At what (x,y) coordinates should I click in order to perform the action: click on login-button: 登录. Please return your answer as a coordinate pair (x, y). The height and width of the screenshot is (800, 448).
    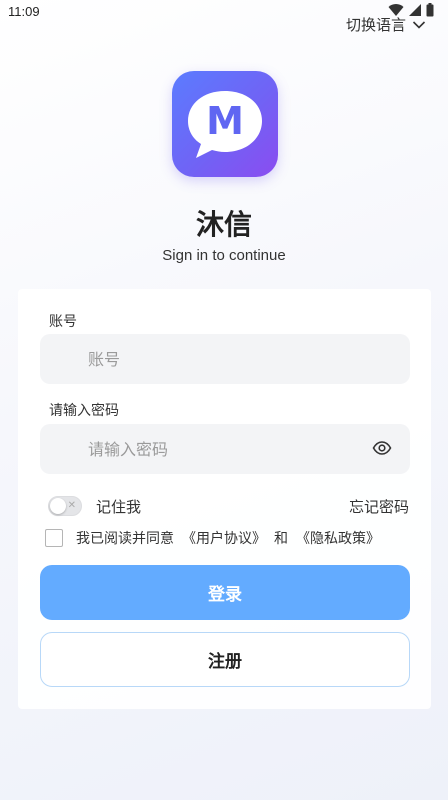
    Looking at the image, I should click on (225, 592).